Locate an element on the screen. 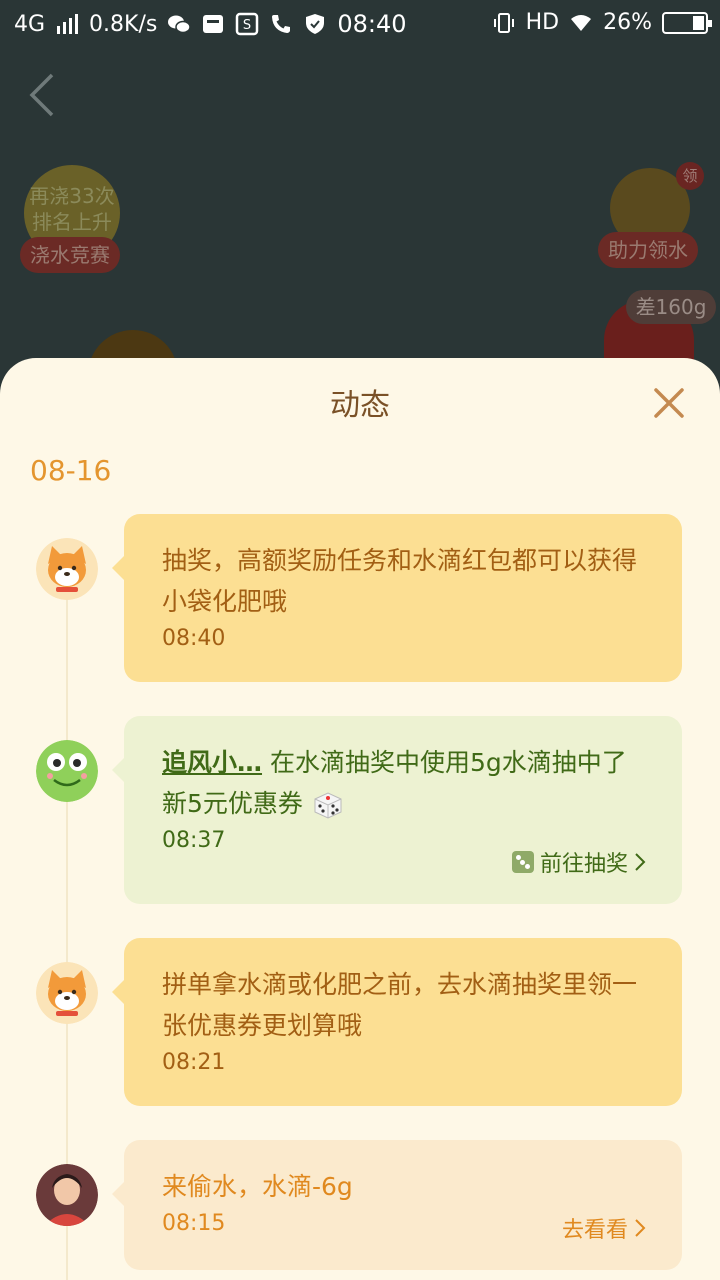  message-time: 08:21 is located at coordinates (194, 1062).